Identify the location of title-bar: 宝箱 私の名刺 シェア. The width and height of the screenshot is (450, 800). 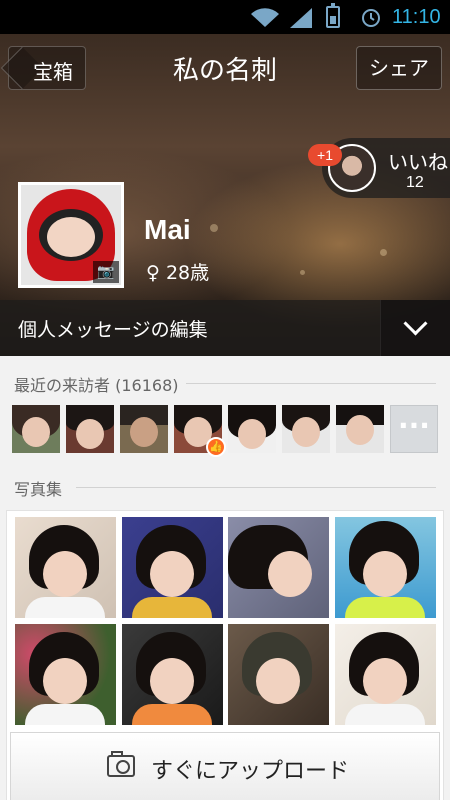
(225, 70).